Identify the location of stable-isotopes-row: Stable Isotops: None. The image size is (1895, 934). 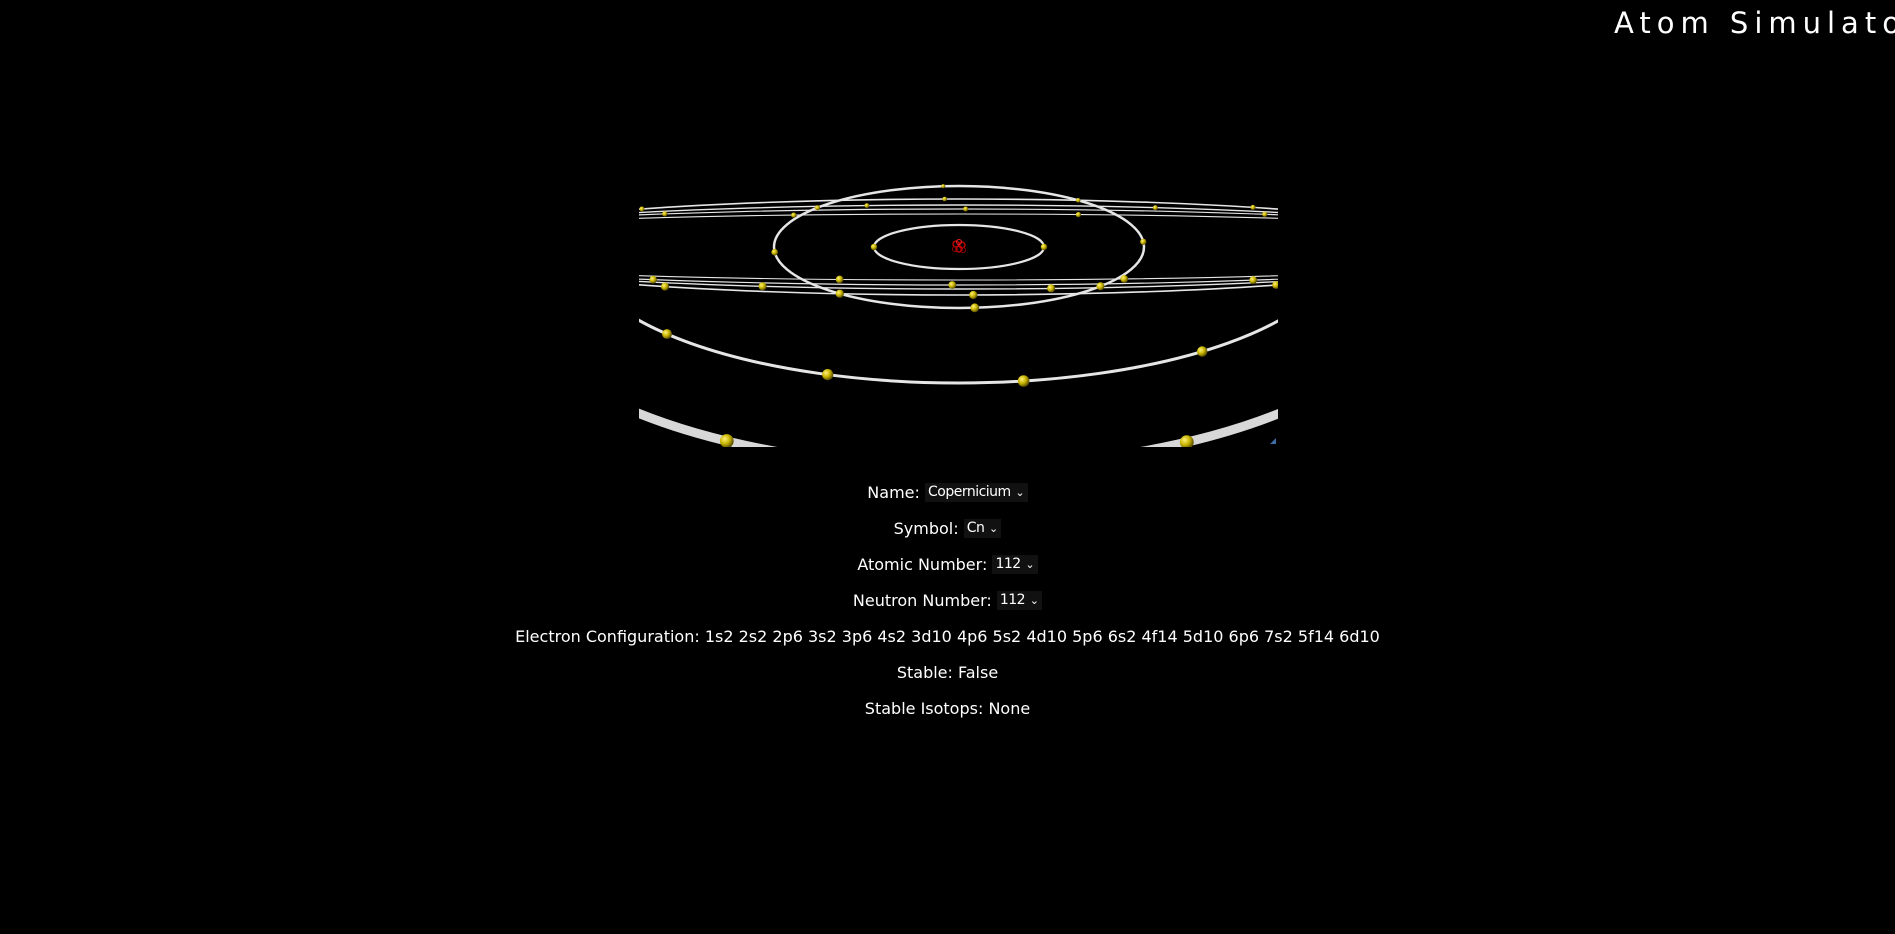
(947, 709).